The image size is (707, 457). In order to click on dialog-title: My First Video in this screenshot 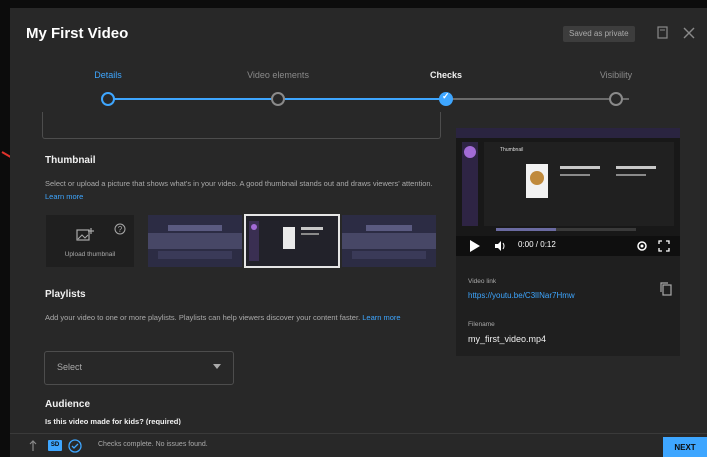, I will do `click(77, 33)`.